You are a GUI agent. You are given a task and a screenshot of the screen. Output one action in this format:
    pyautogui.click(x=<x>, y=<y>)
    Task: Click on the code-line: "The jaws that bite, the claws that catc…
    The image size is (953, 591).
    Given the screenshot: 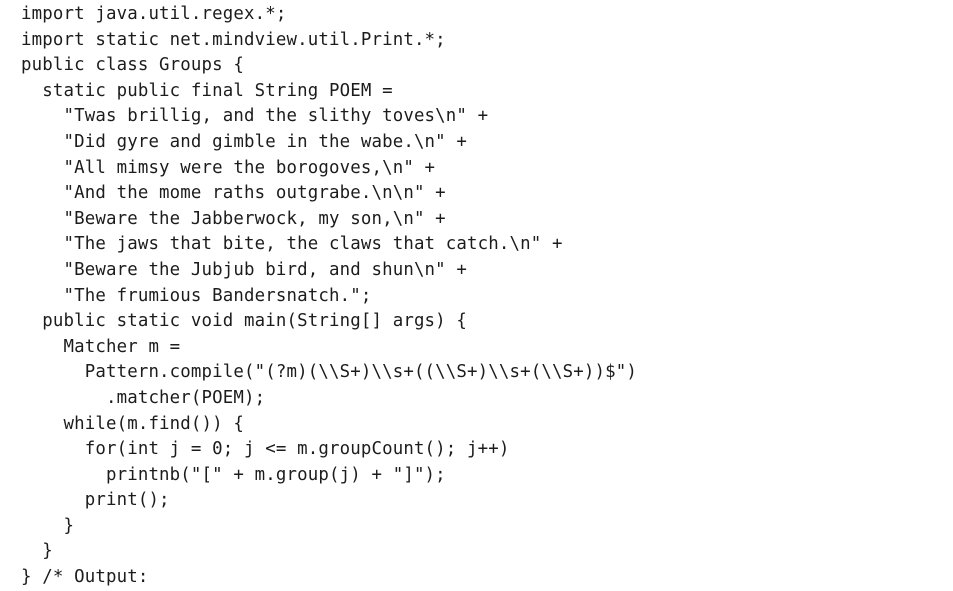 What is the action you would take?
    pyautogui.click(x=292, y=244)
    